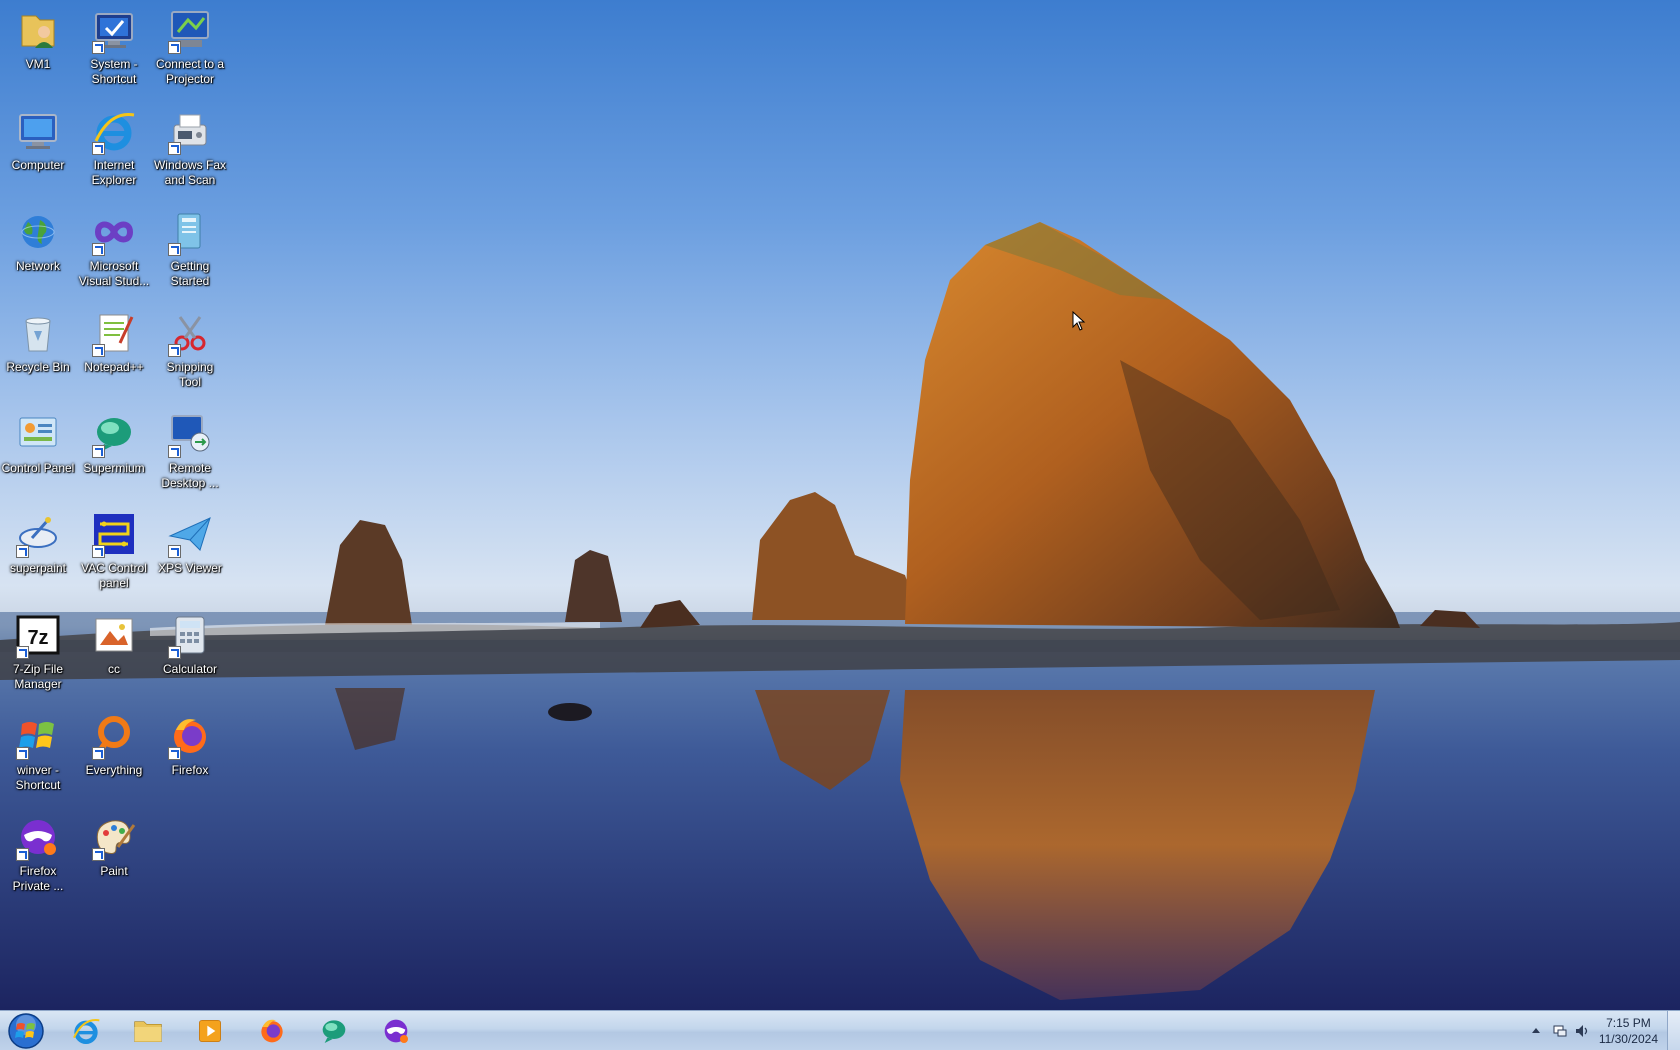 The height and width of the screenshot is (1050, 1680). Describe the element at coordinates (38, 165) in the screenshot. I see `desktop-icon-label: Computer` at that location.